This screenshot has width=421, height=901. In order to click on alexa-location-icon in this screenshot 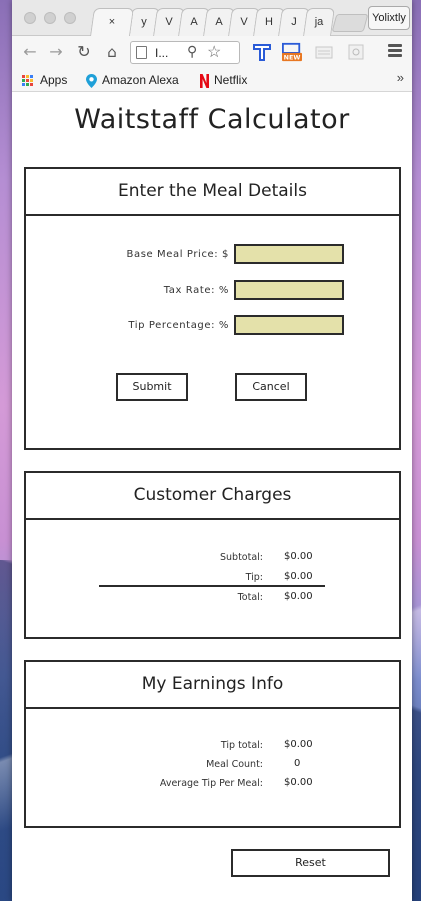, I will do `click(91, 80)`.